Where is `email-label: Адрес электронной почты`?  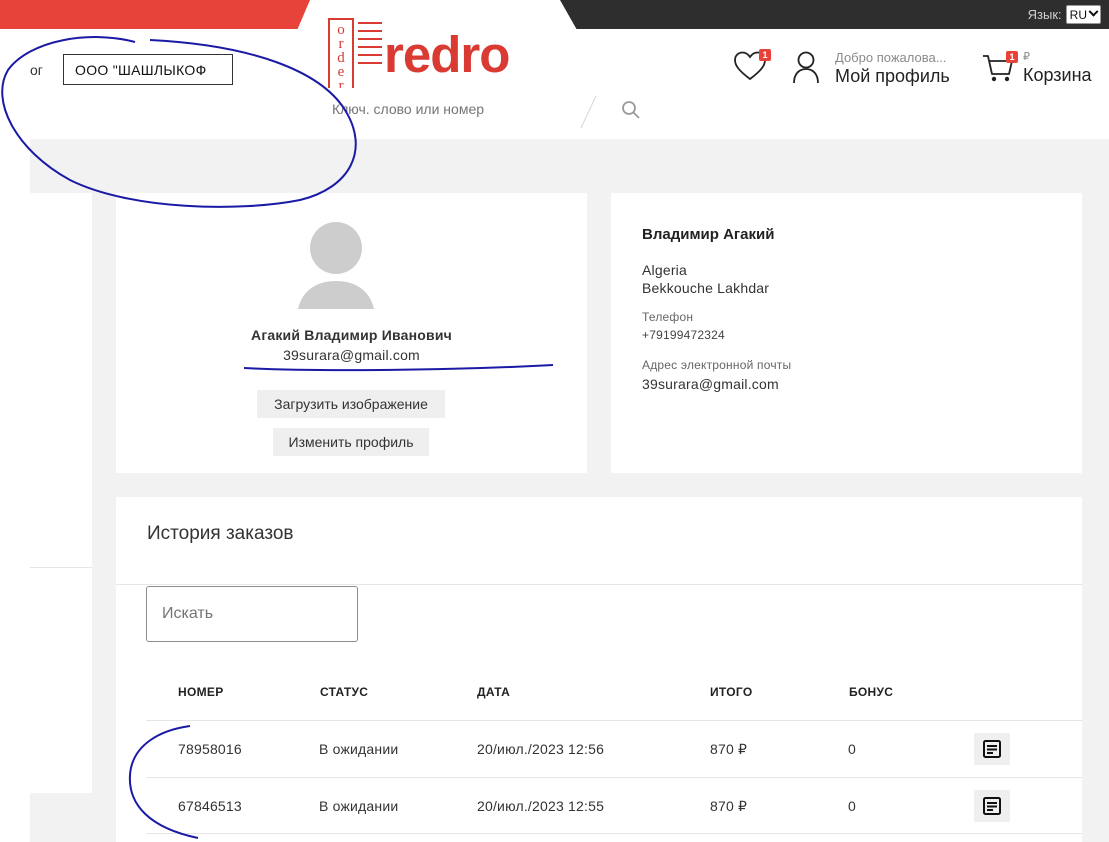 email-label: Адрес электронной почты is located at coordinates (717, 365).